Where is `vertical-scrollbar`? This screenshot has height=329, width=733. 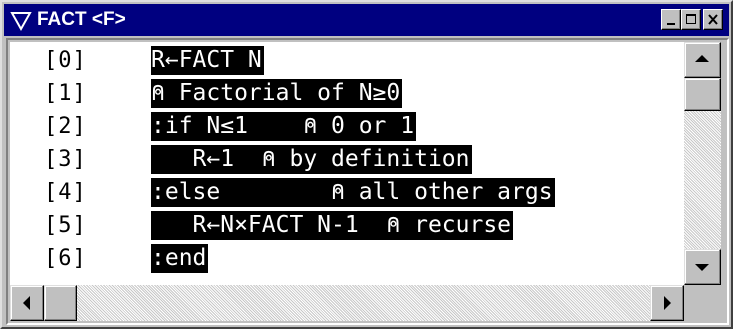
vertical-scrollbar is located at coordinates (702, 163).